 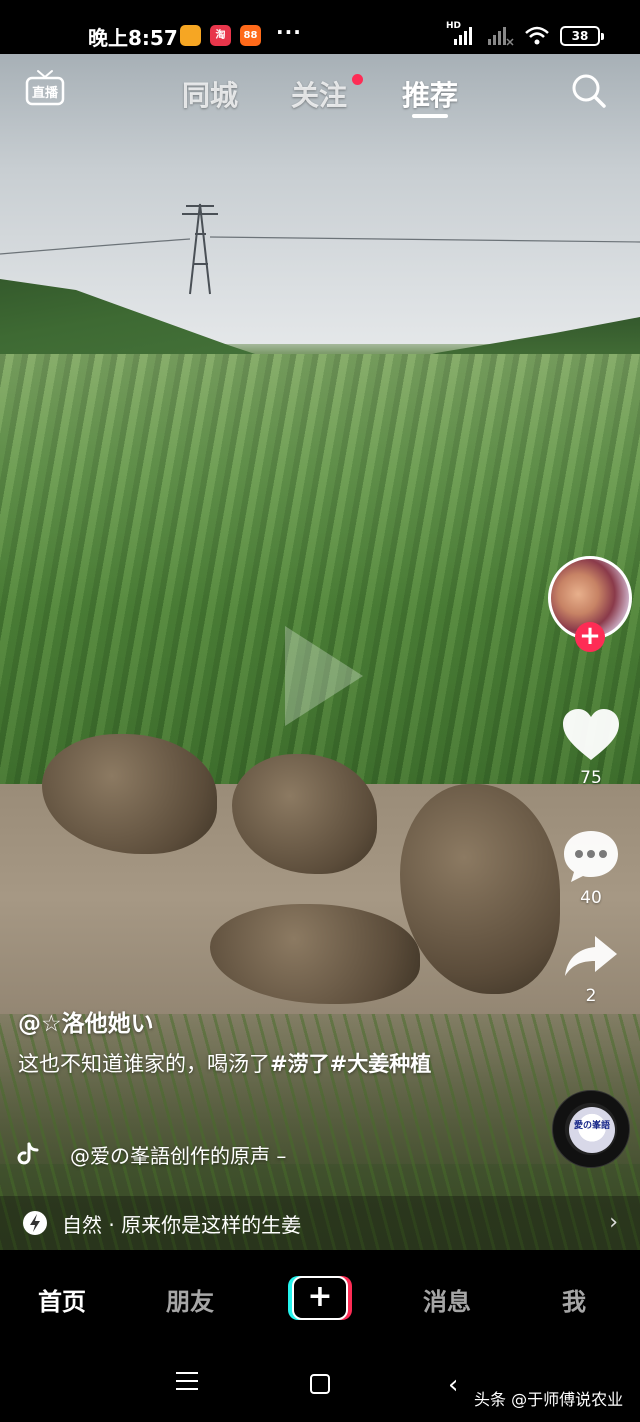 I want to click on tab-friends: 朋友, so click(x=190, y=1299).